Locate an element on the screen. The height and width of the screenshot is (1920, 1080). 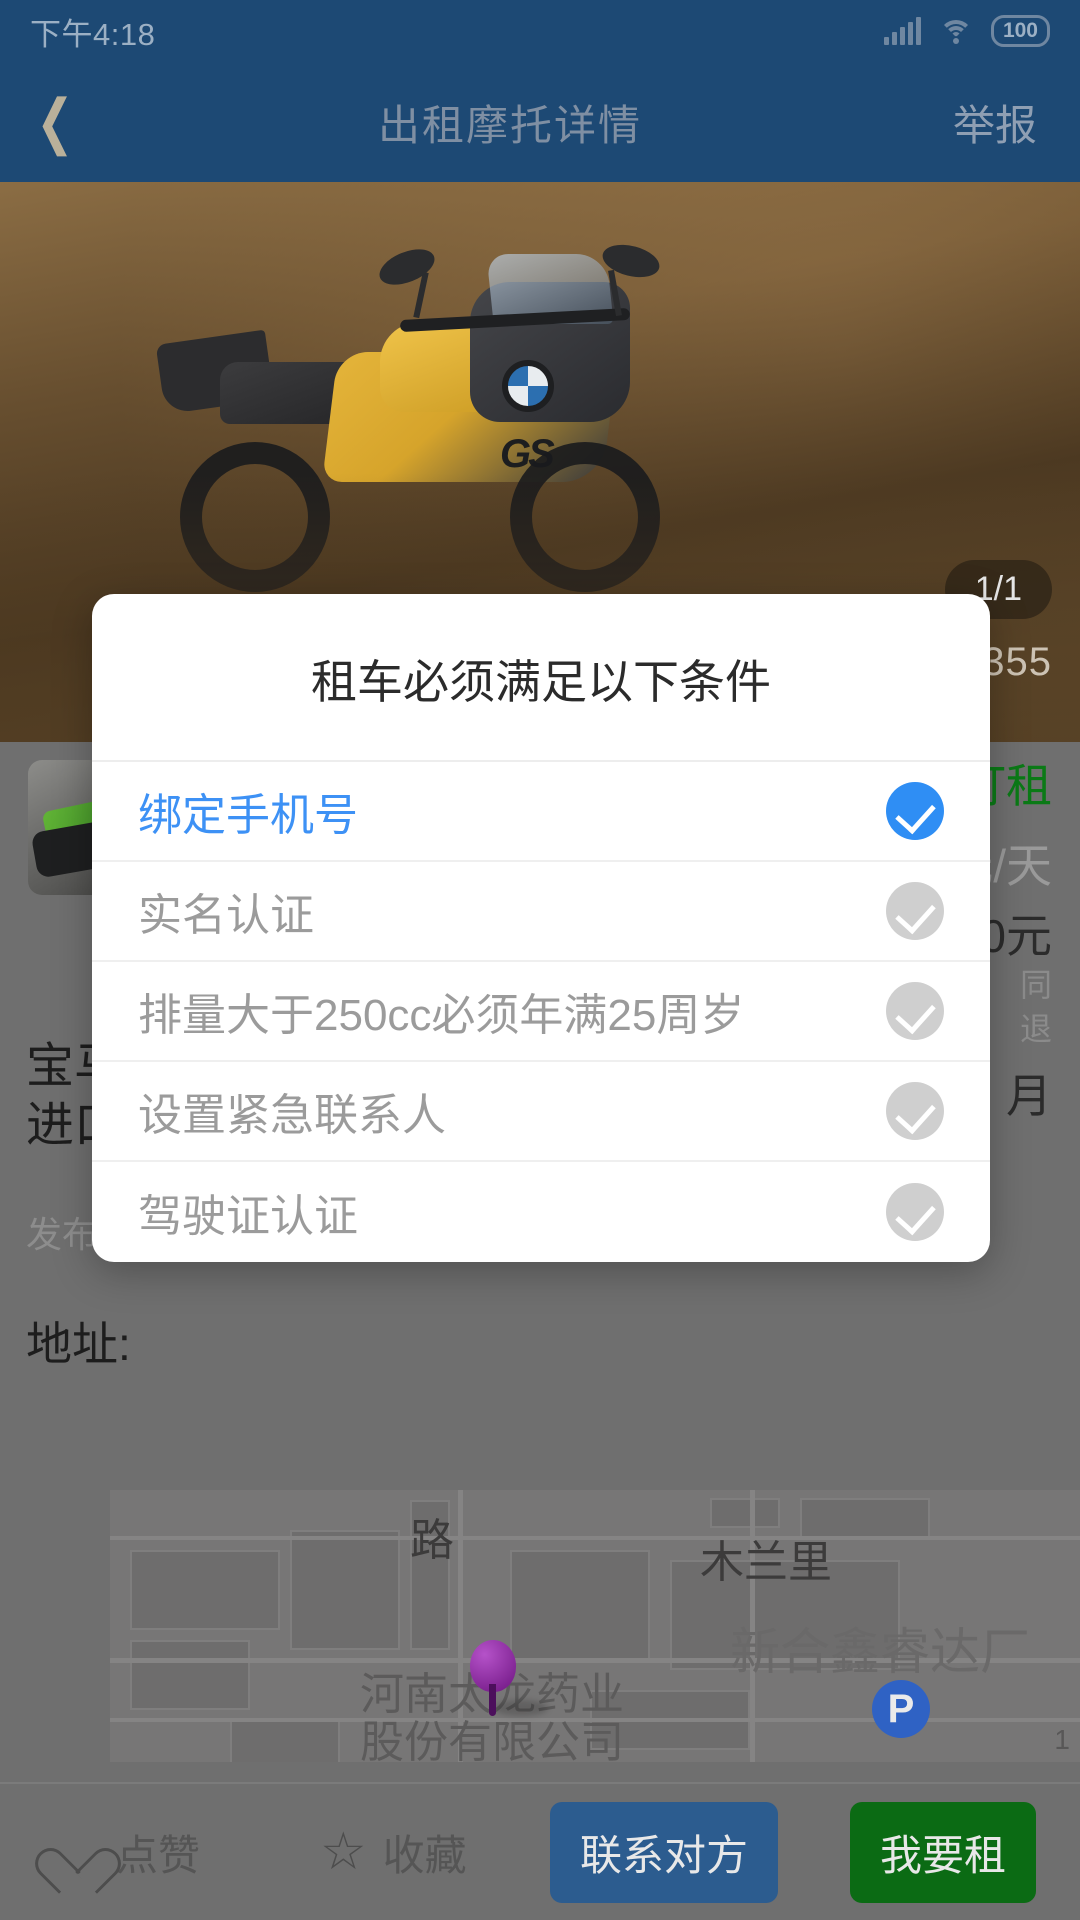
dialog-title: 租车必须满足以下条件 is located at coordinates (541, 678).